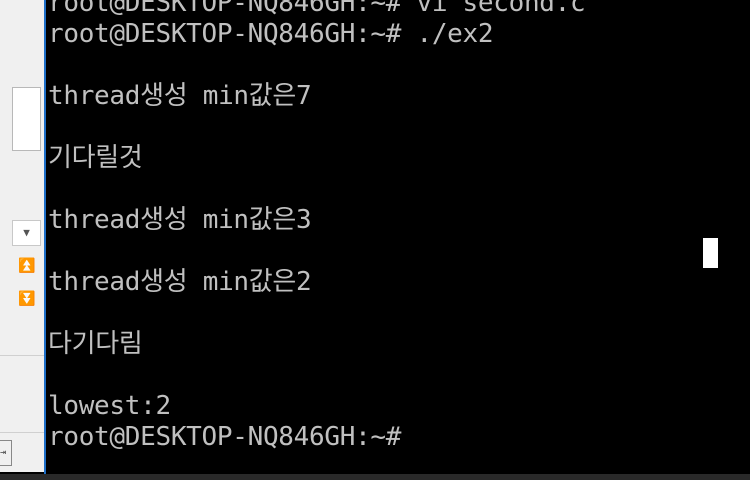  I want to click on scrollbar-thumb, so click(26, 119).